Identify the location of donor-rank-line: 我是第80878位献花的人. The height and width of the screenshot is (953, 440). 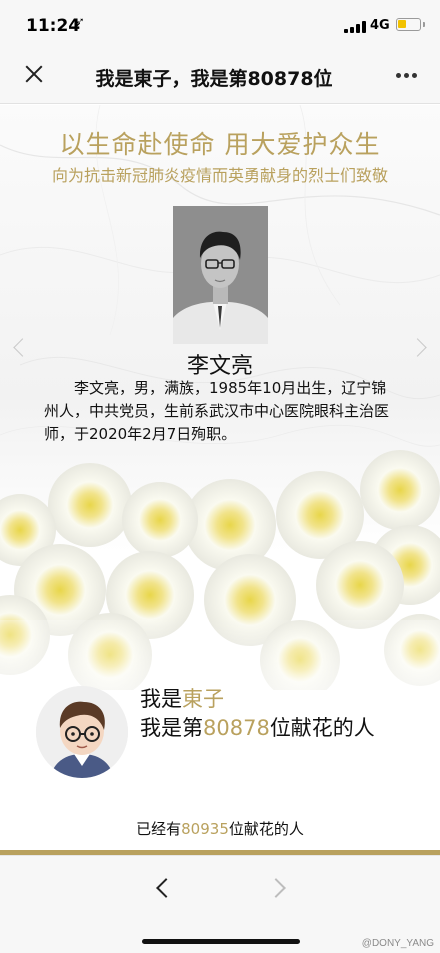
(270, 728).